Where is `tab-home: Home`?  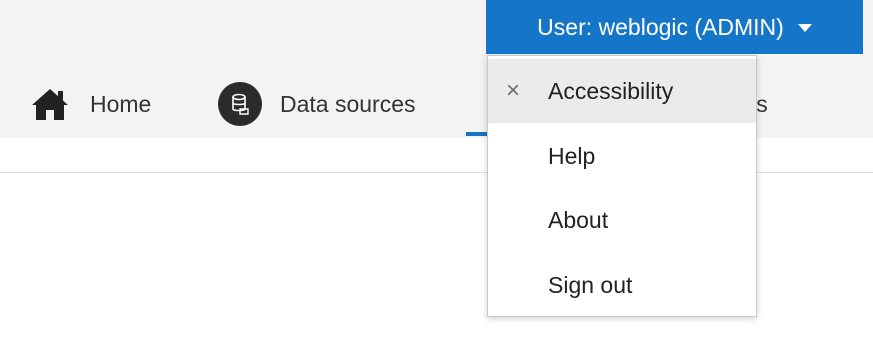
tab-home: Home is located at coordinates (89, 104).